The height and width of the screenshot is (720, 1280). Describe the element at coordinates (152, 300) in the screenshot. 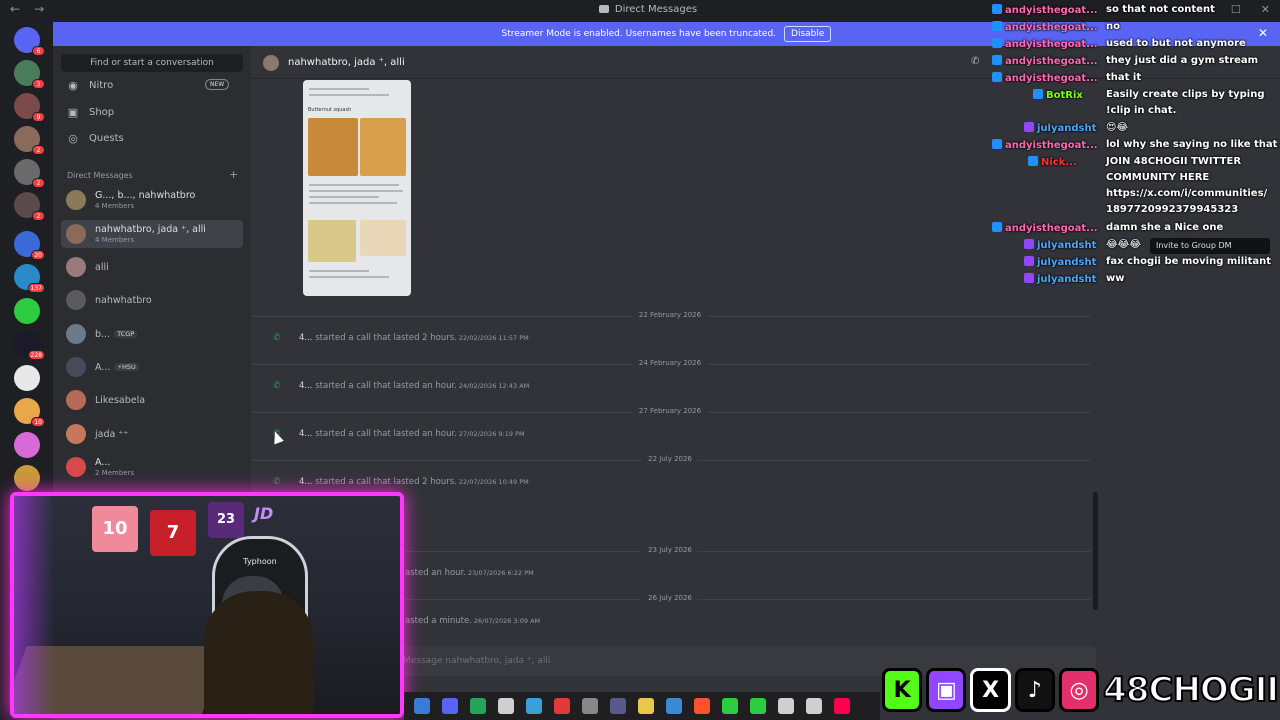

I see `dm-item: nahwhatbro` at that location.